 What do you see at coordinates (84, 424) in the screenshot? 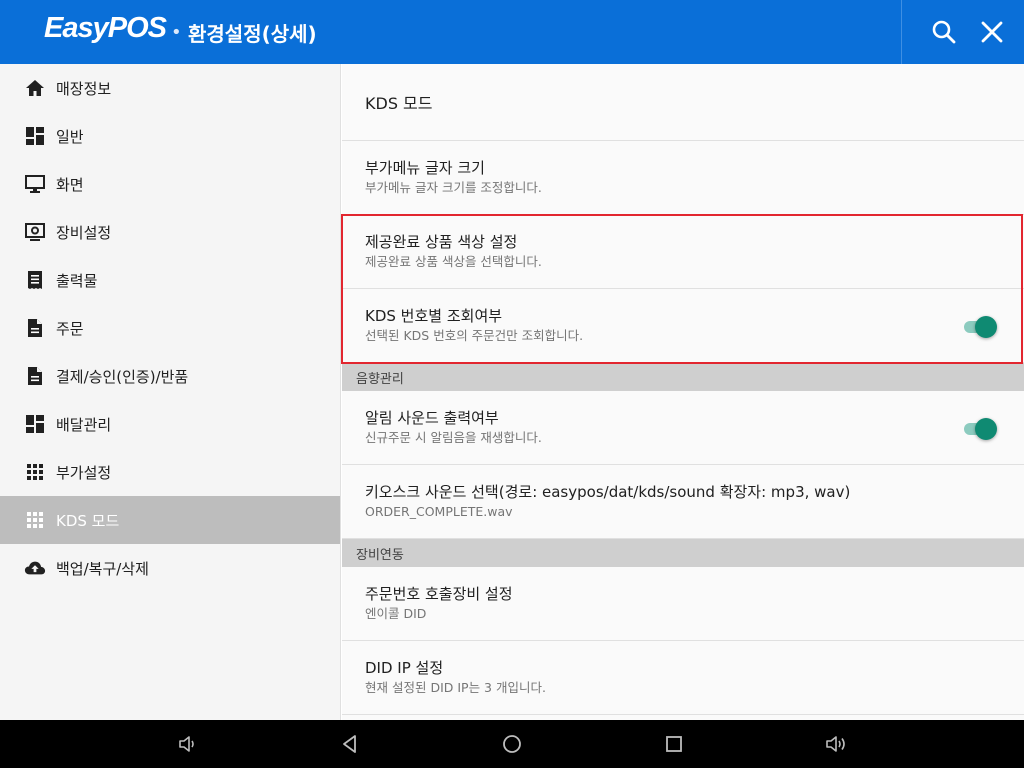
I see `sidebar-item-label: 배달관리` at bounding box center [84, 424].